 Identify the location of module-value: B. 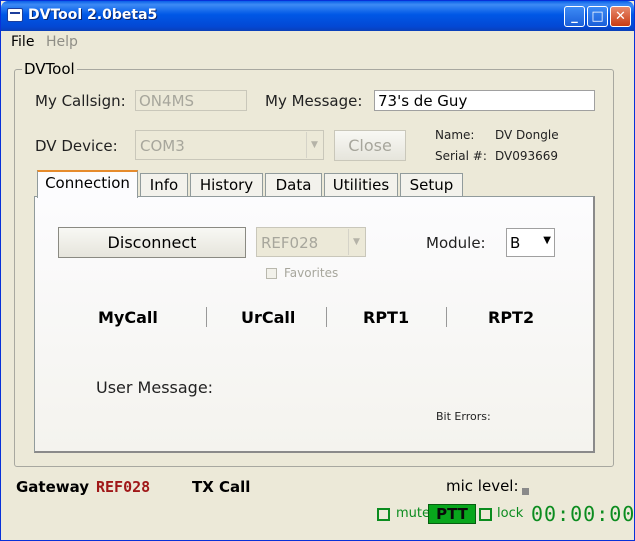
(515, 243).